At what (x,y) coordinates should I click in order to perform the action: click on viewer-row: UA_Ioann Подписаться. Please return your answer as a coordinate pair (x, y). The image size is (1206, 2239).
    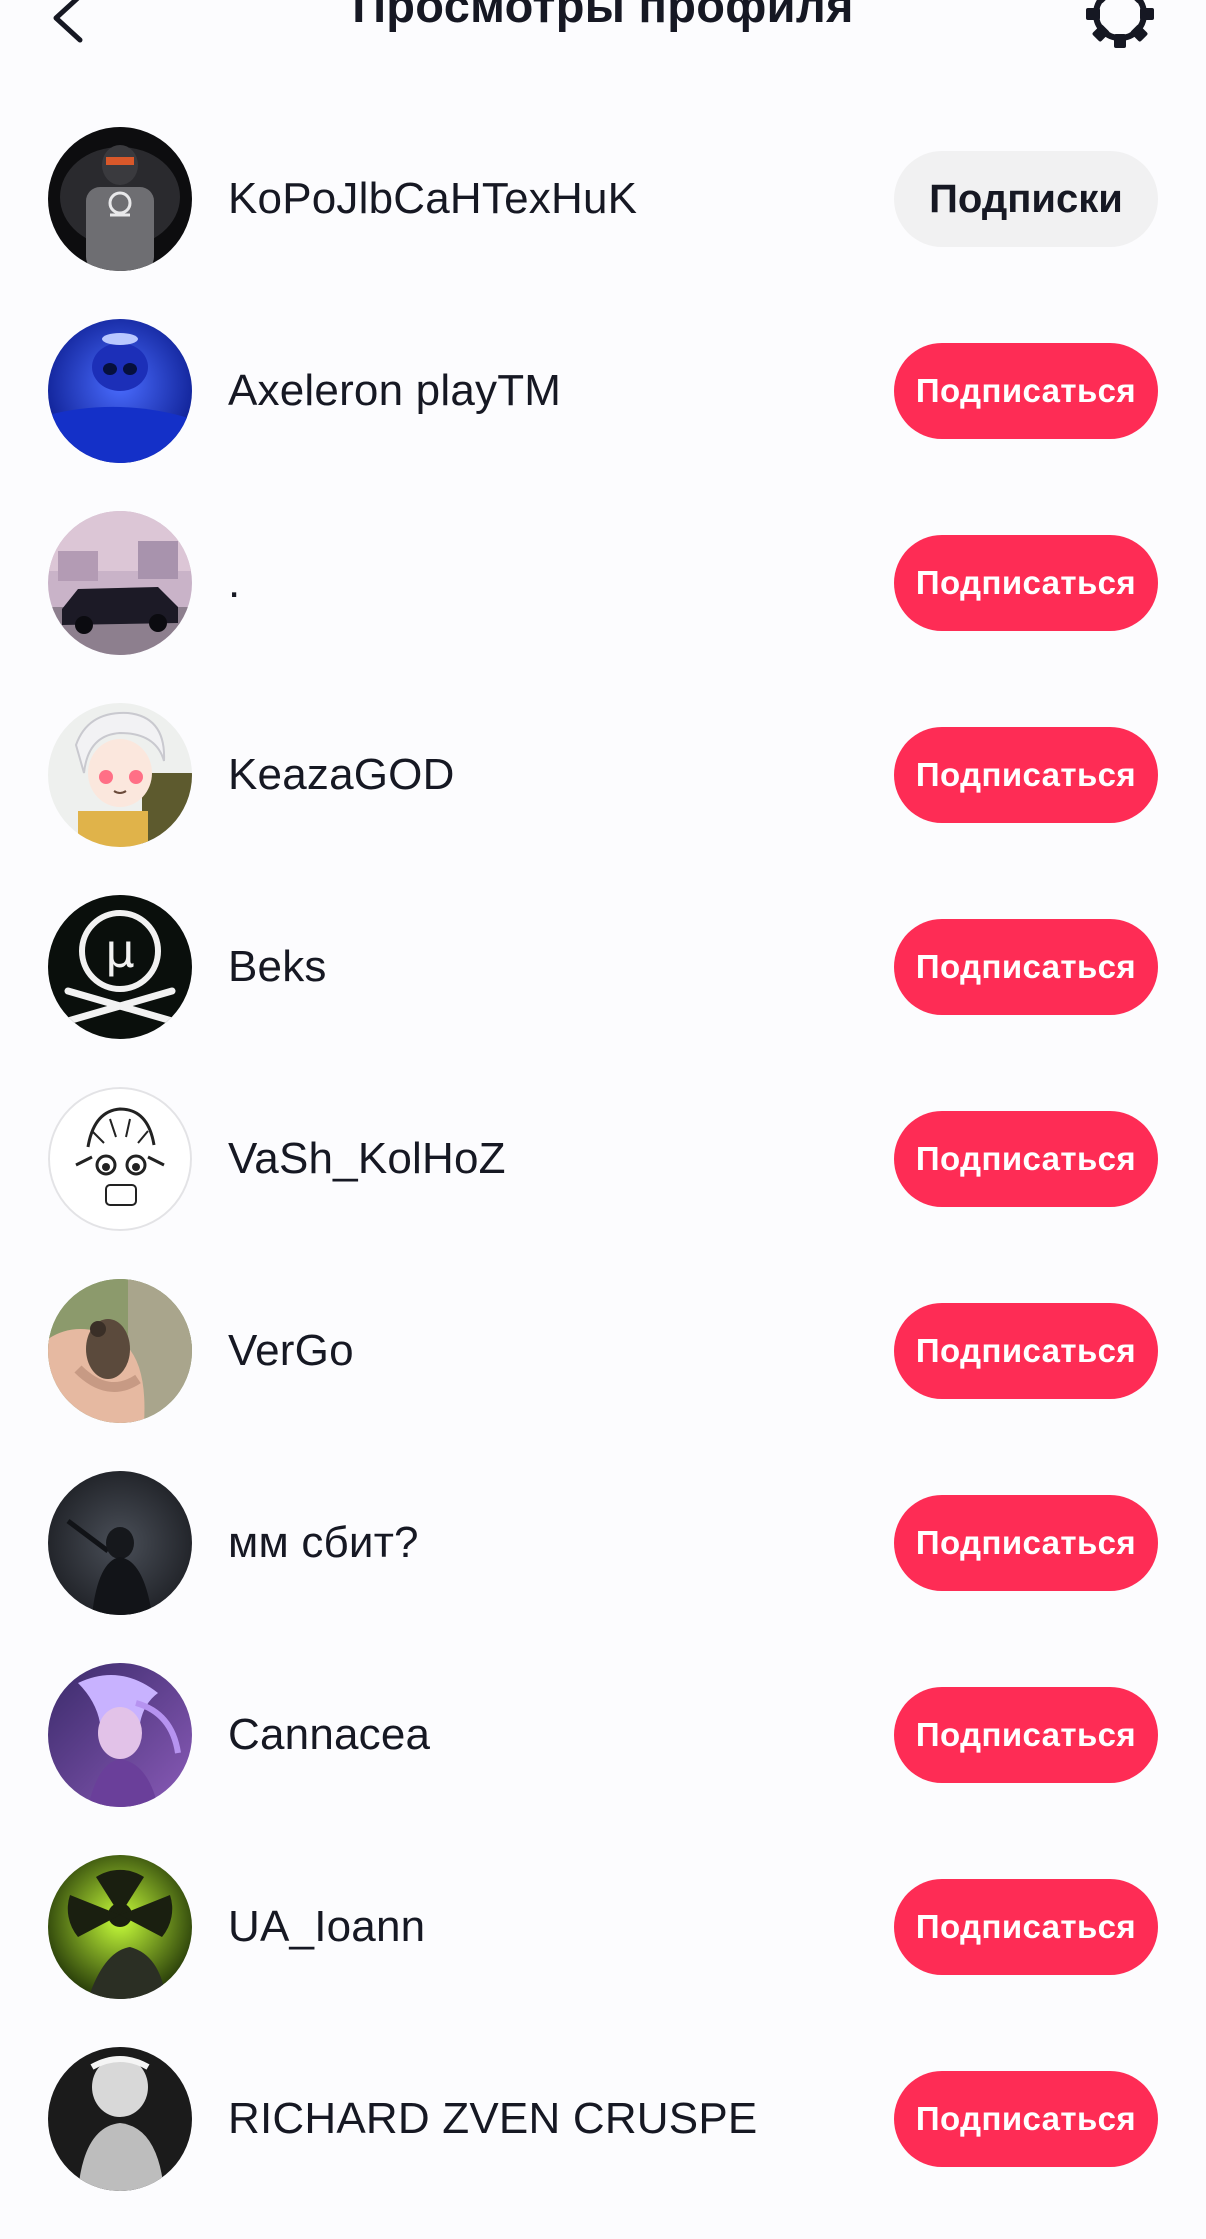
    Looking at the image, I should click on (603, 1951).